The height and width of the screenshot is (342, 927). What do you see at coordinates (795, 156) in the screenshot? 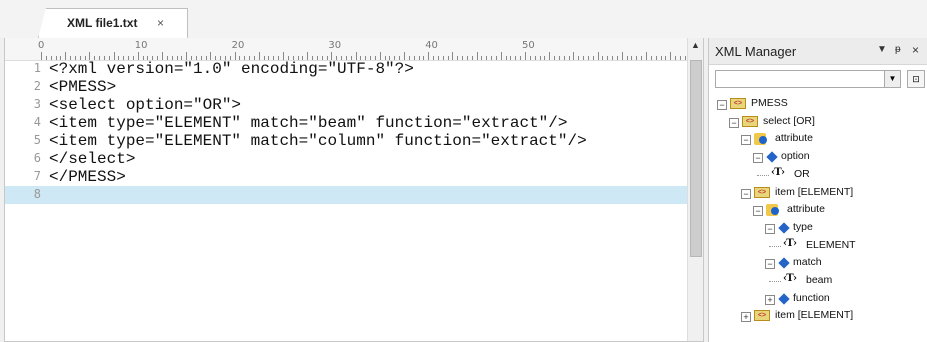
I see `tree-node-label: option` at bounding box center [795, 156].